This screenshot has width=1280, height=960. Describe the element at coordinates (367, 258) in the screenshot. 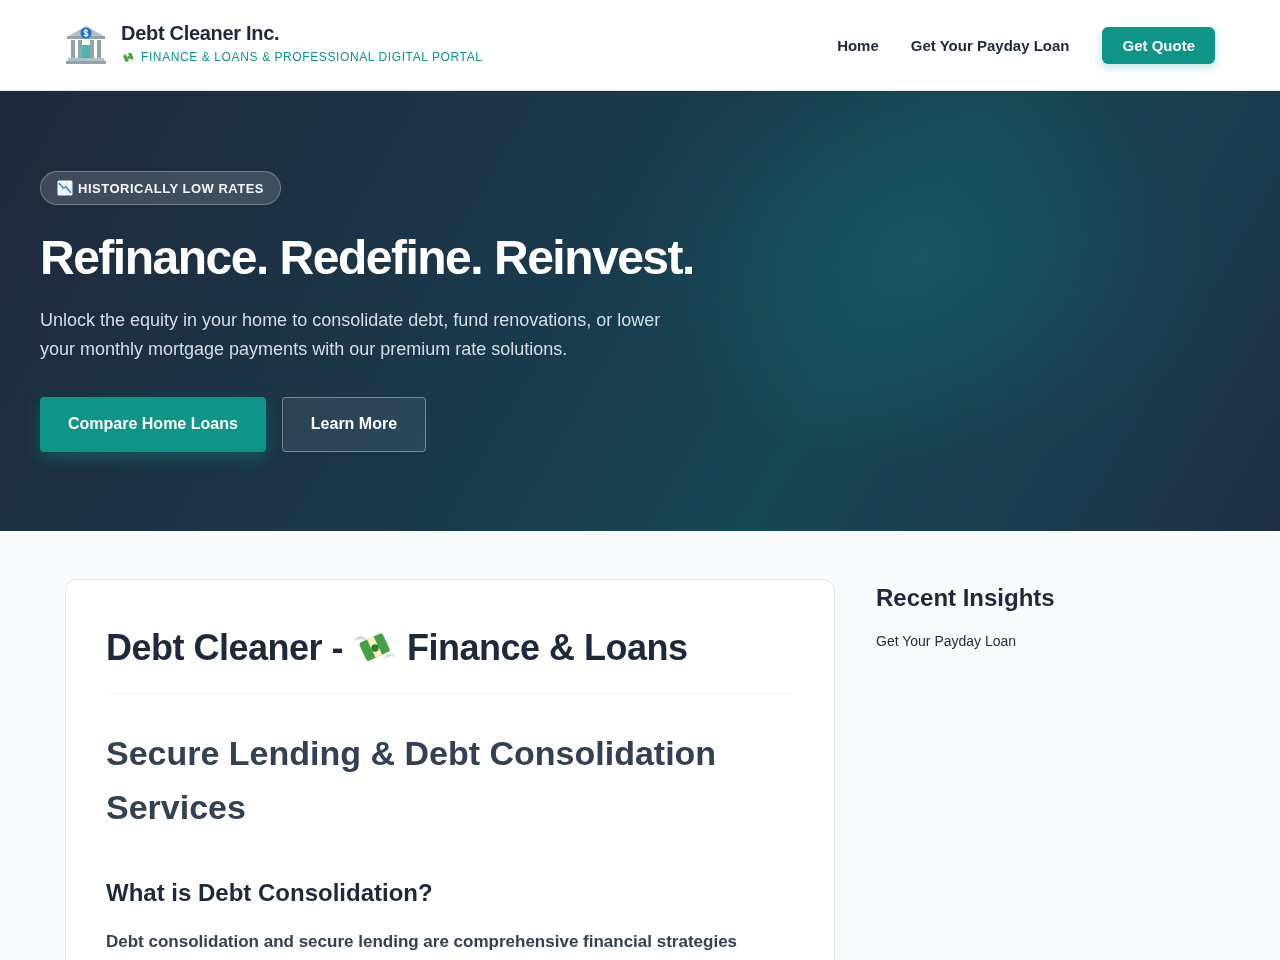

I see `hero-headline: Refinance. Redefine. Reinvest.` at that location.